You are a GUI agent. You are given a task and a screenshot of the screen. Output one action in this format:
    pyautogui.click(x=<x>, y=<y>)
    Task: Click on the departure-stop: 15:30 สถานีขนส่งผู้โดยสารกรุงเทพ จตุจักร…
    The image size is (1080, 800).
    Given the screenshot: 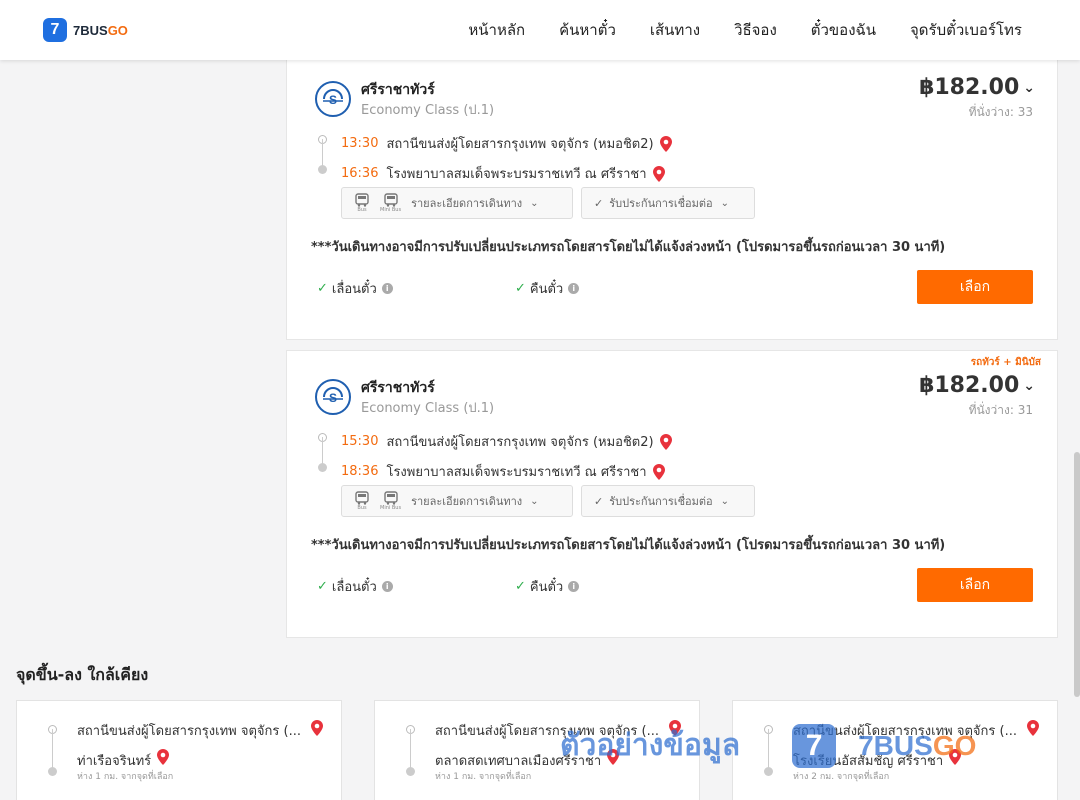 What is the action you would take?
    pyautogui.click(x=506, y=441)
    